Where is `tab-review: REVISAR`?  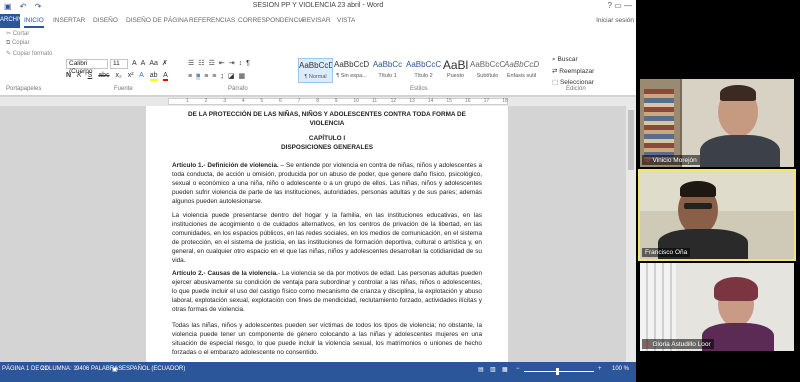
tab-review: REVISAR is located at coordinates (316, 20).